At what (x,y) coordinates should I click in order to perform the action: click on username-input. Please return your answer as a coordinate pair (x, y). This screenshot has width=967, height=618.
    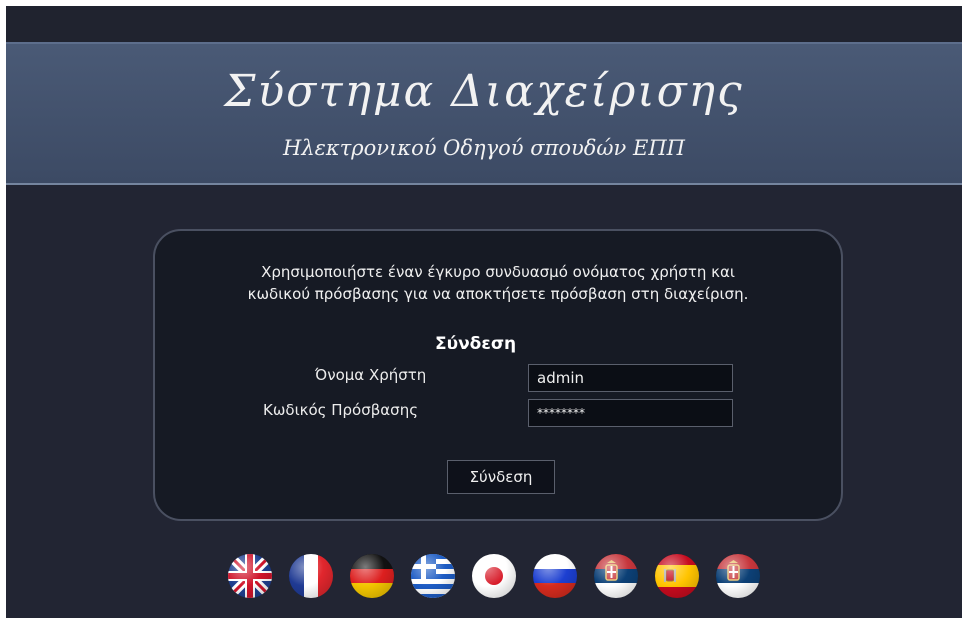
    Looking at the image, I should click on (630, 378).